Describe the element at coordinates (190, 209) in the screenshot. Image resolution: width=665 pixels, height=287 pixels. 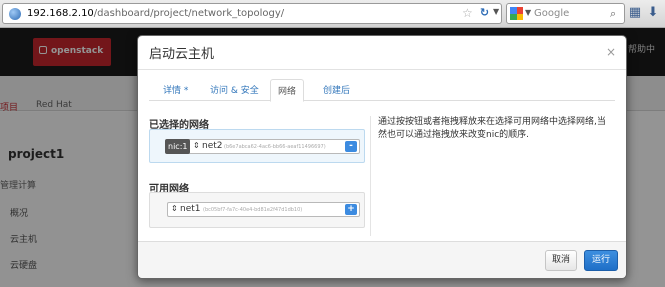
I see `network-name: net1` at that location.